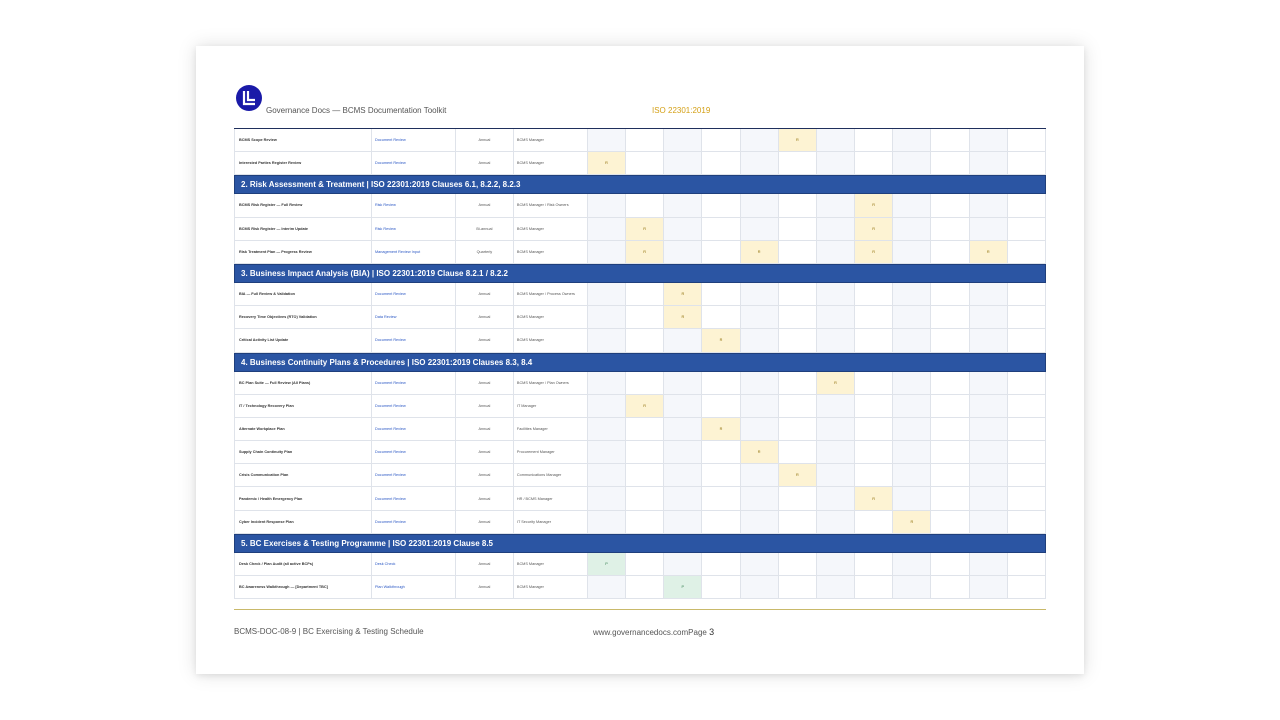 The image size is (1280, 720). What do you see at coordinates (640, 632) in the screenshot?
I see `website-link: www.governancedocs.com` at bounding box center [640, 632].